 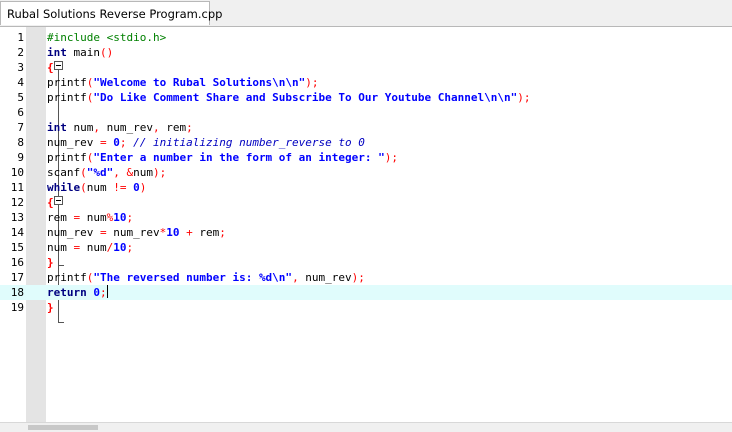 I want to click on line-number: 3, so click(x=20, y=67).